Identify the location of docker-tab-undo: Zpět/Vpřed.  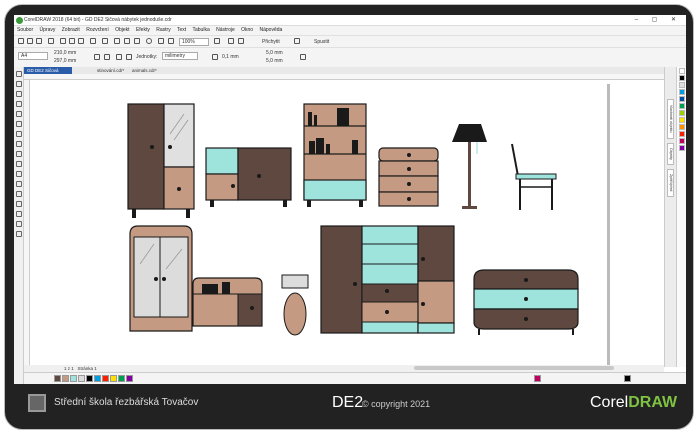
(670, 183).